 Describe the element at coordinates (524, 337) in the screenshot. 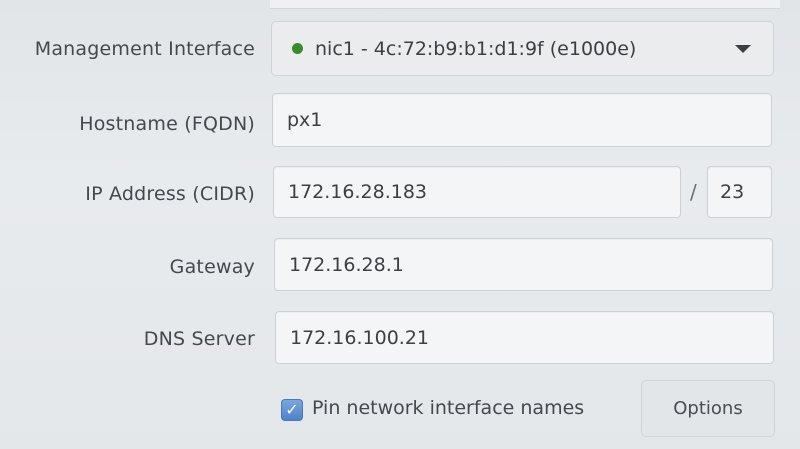

I see `dns-server-input: 172.16.100.21` at that location.